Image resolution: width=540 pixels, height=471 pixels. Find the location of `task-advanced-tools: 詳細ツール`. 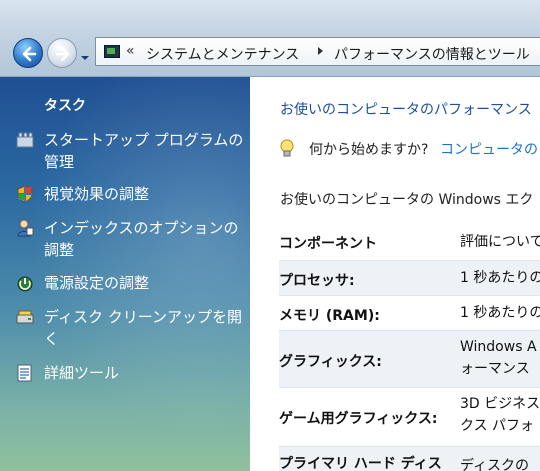

task-advanced-tools: 詳細ツール is located at coordinates (128, 373).